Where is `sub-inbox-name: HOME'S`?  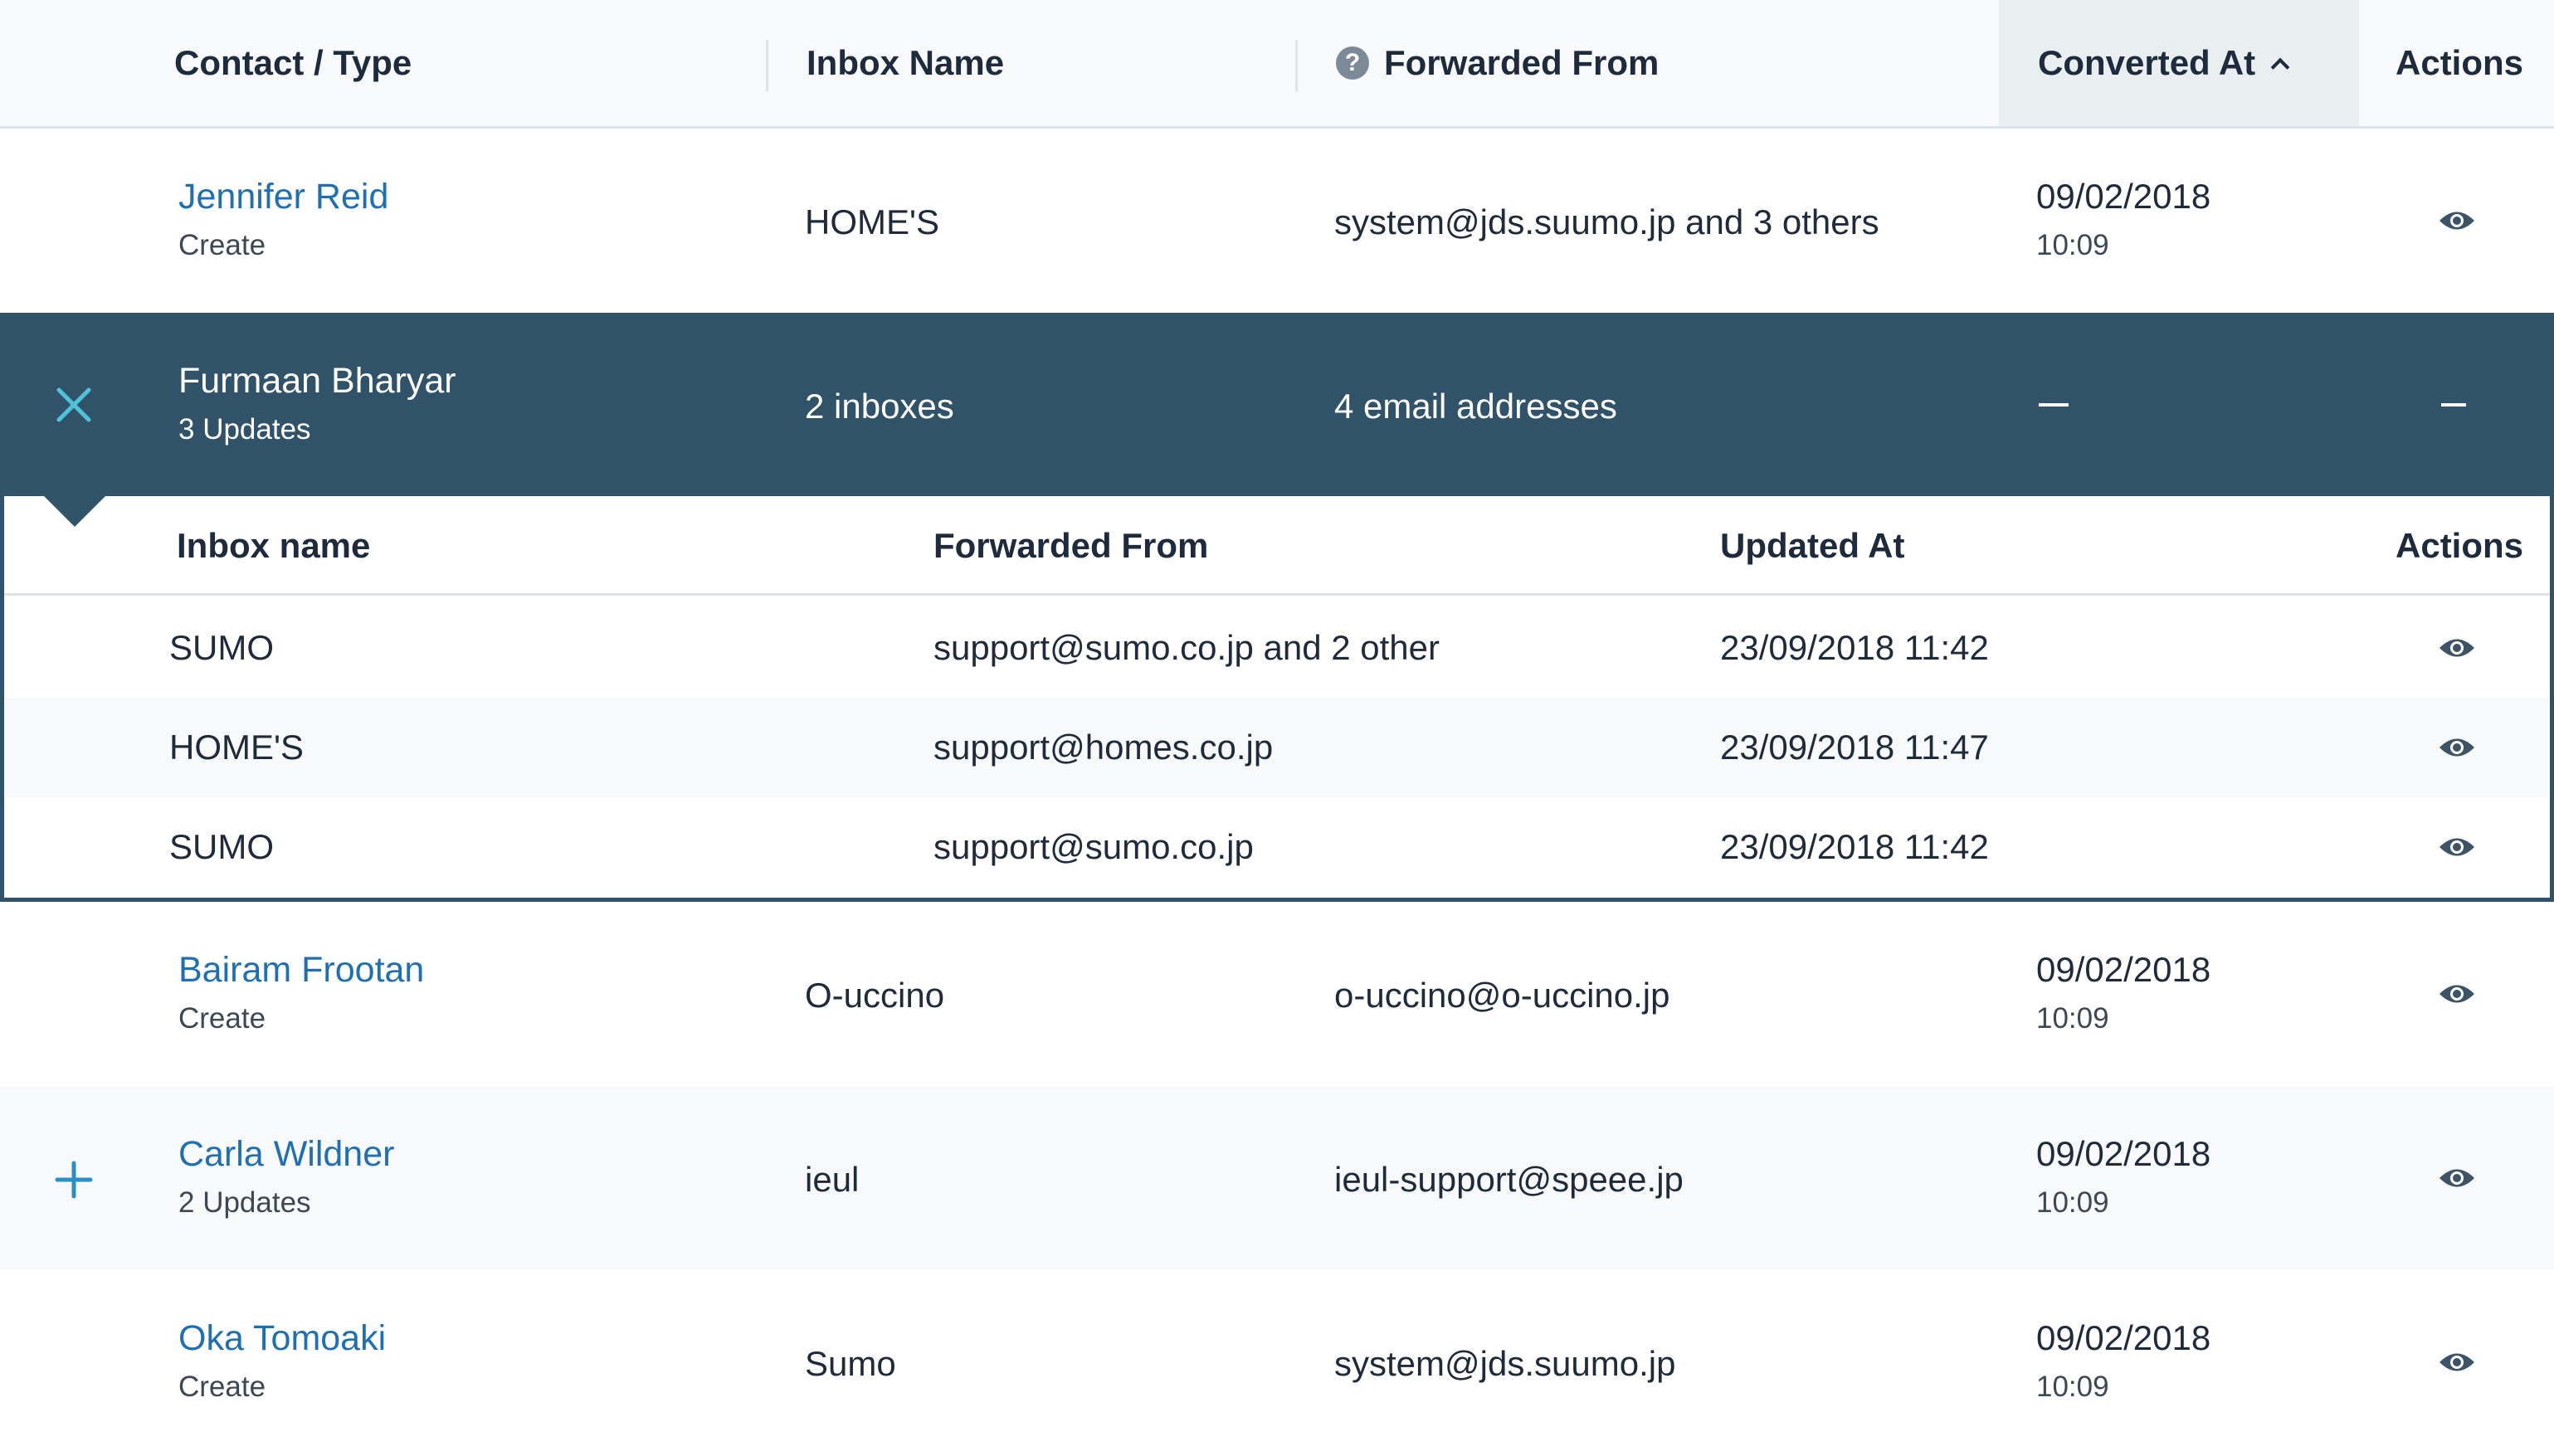
sub-inbox-name: HOME'S is located at coordinates (237, 747).